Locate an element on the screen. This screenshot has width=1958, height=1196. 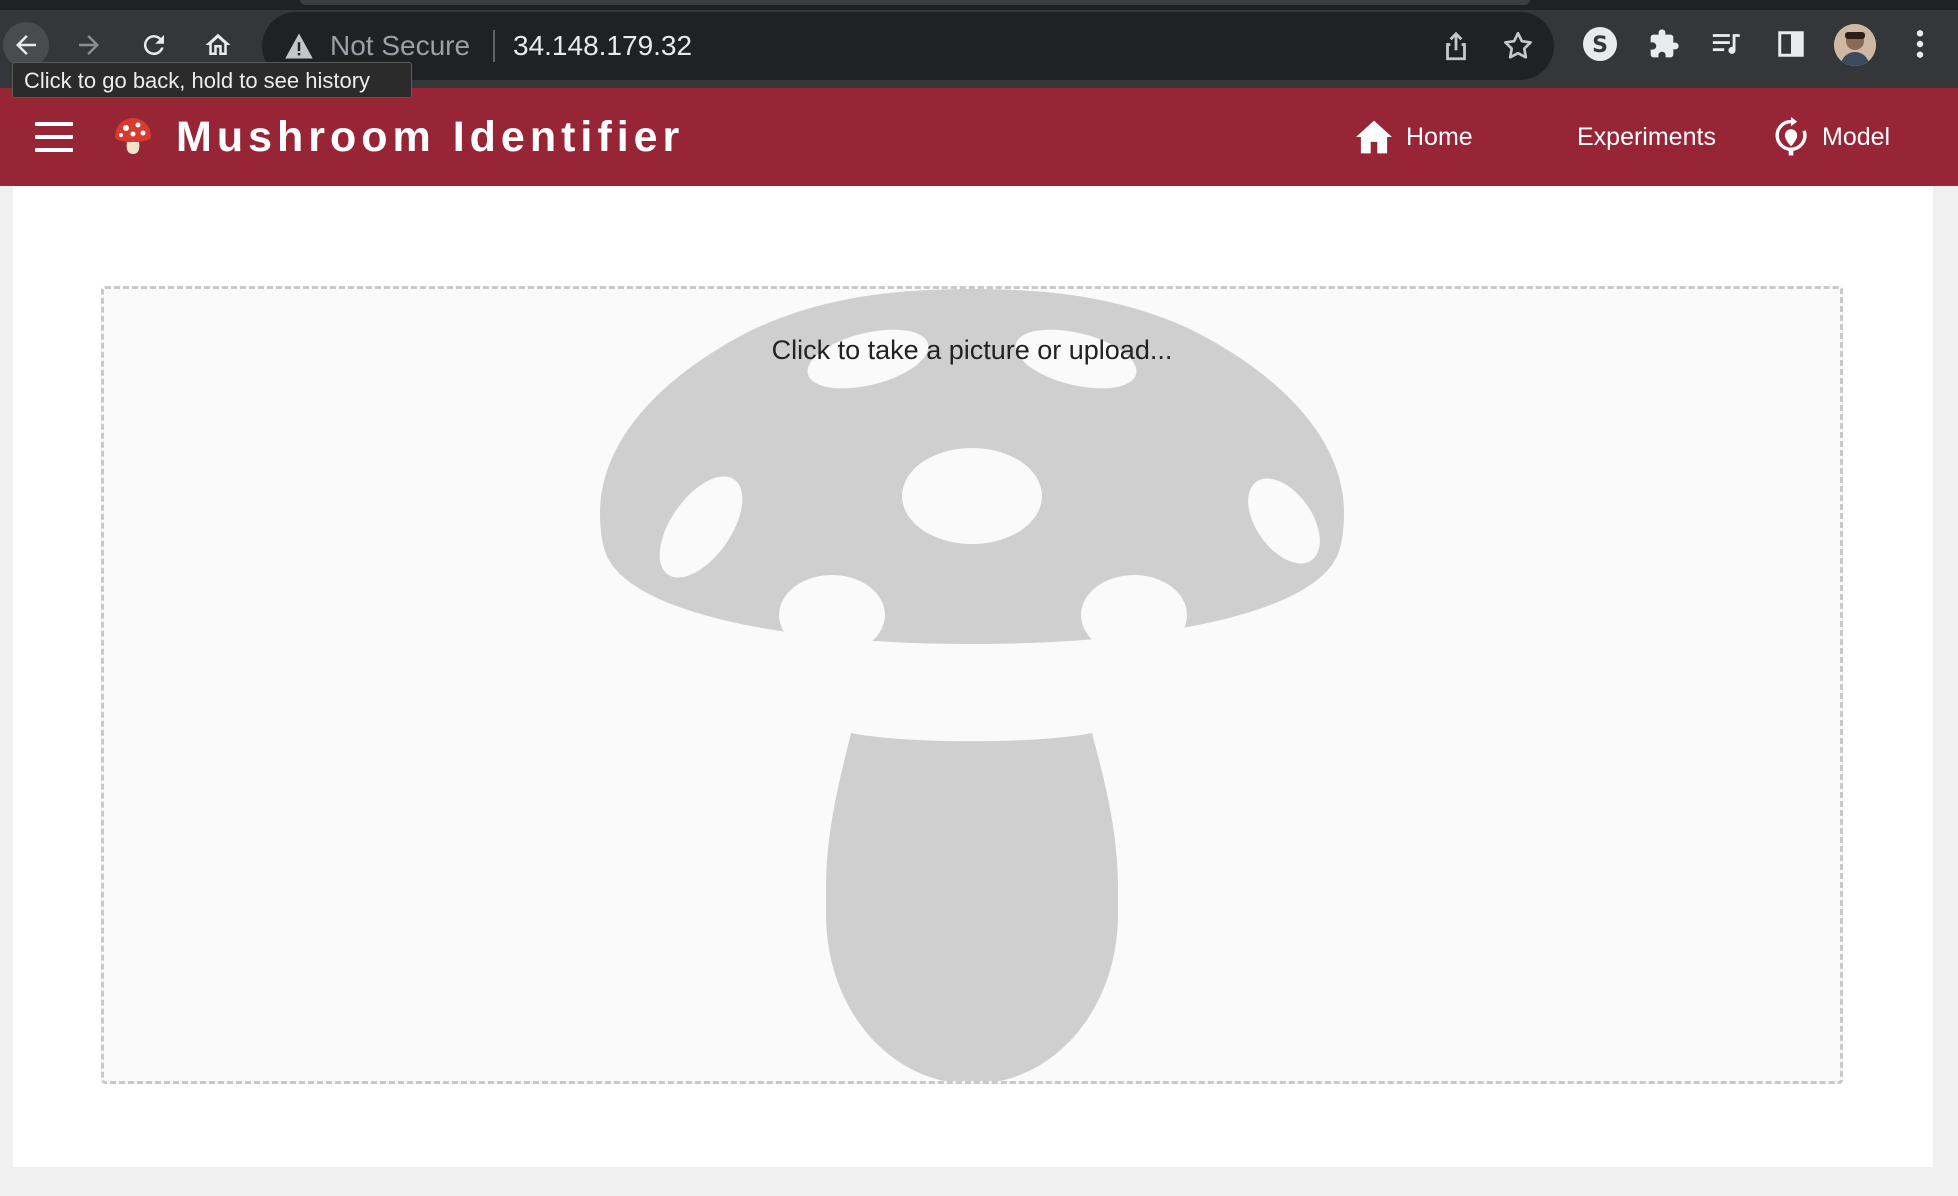
model-icon is located at coordinates (1791, 136).